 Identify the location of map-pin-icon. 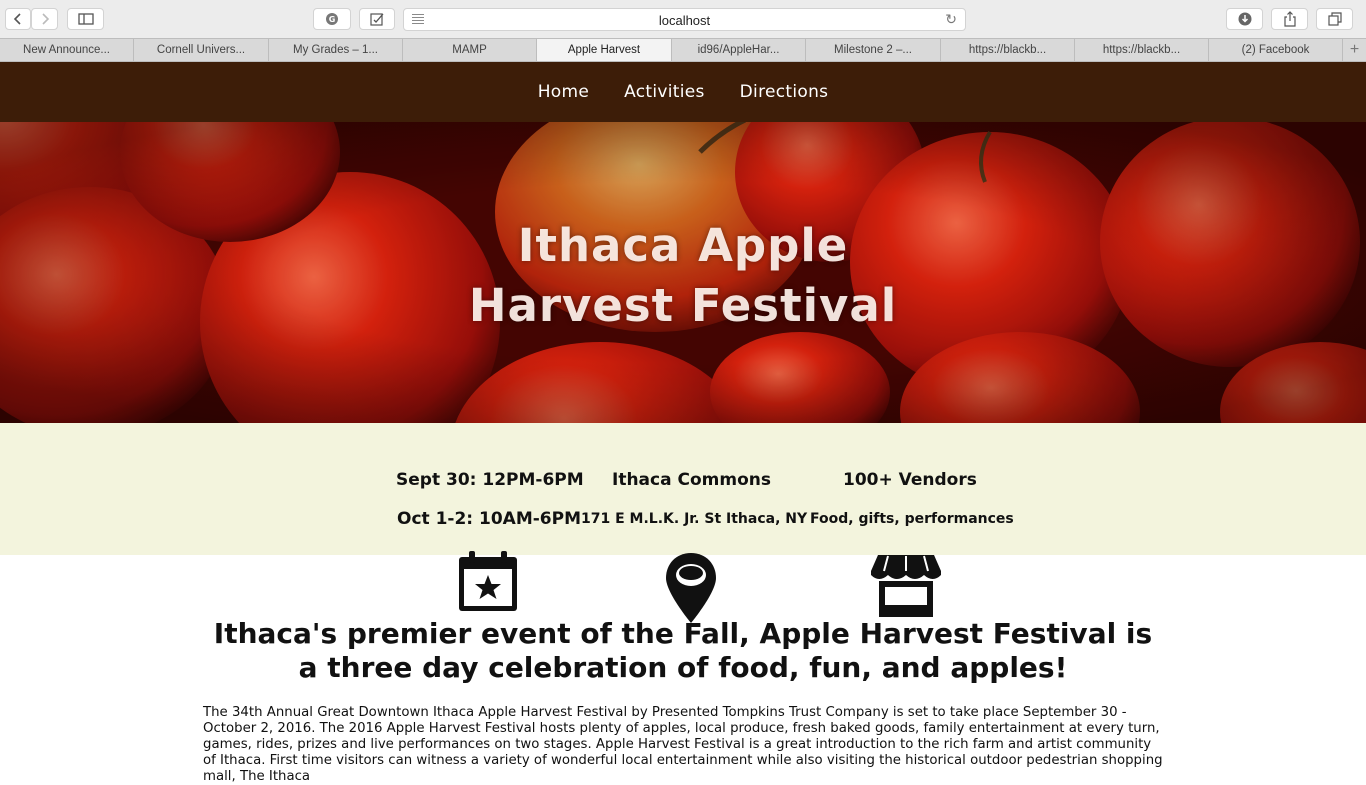
(691, 588).